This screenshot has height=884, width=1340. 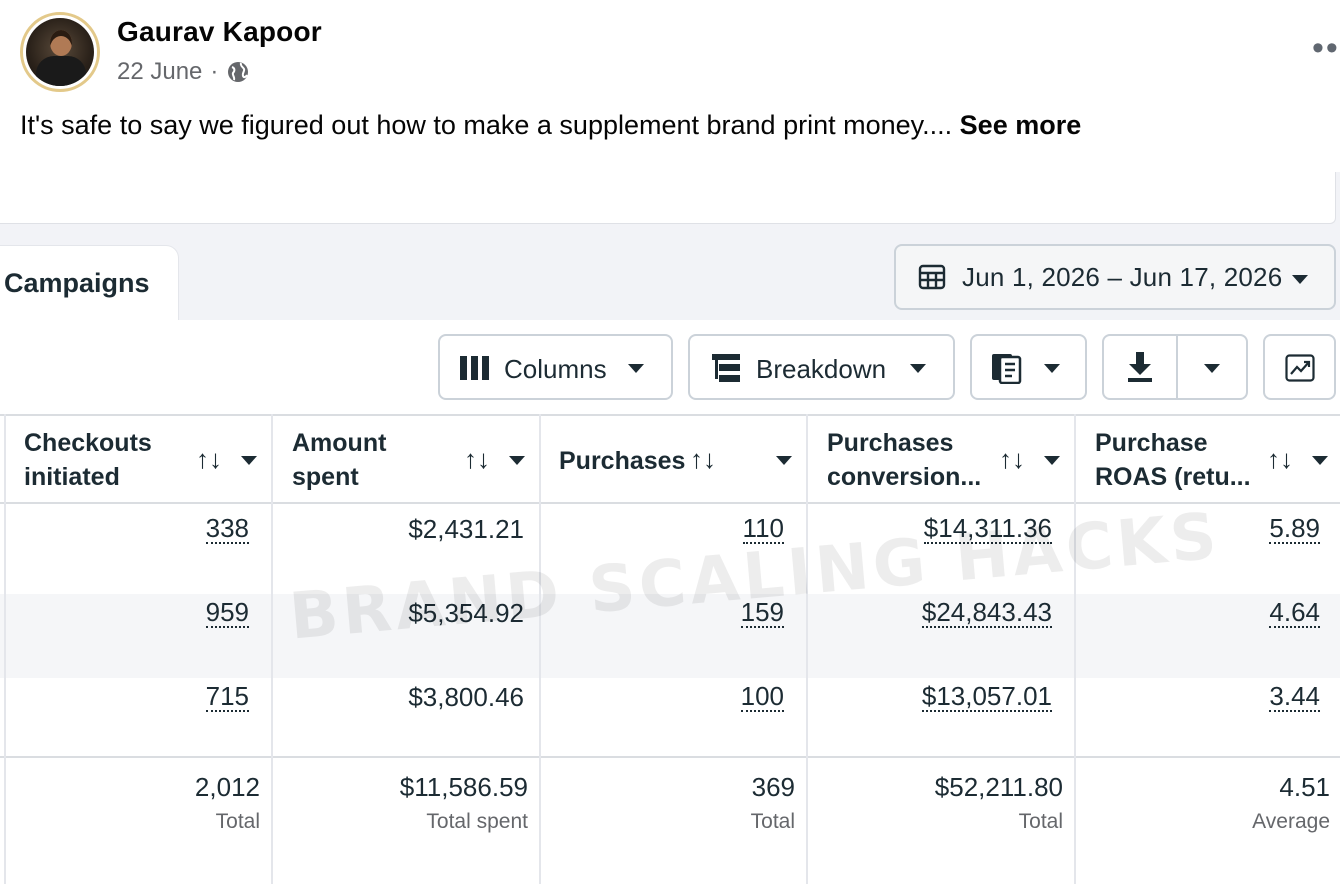 I want to click on header-amount-spent: Amount spent, so click(x=339, y=460).